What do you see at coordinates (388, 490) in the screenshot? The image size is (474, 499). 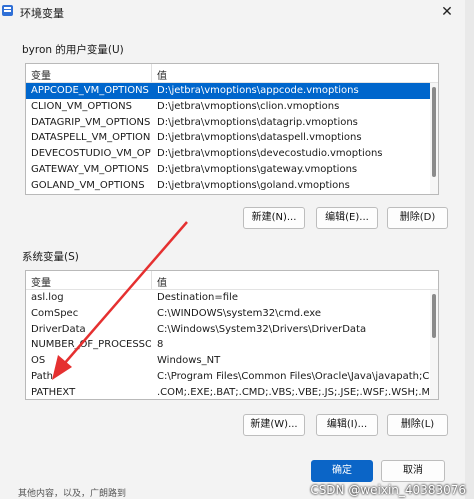 I see `csdn-watermark: CSDN @weixin_40383076` at bounding box center [388, 490].